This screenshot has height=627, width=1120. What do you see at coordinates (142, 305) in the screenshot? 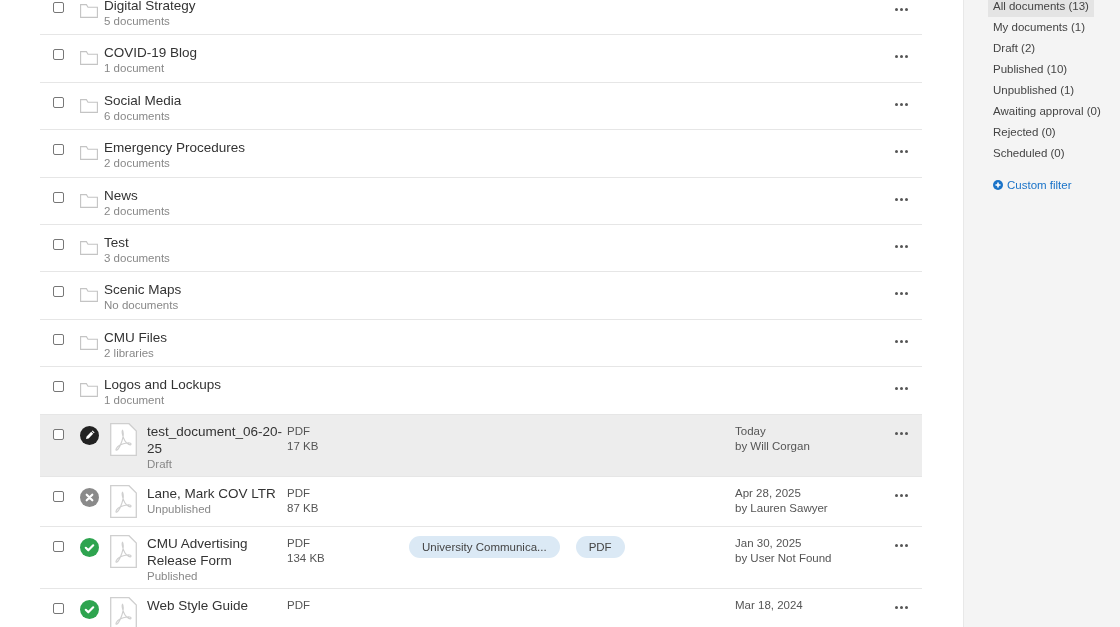
I see `folder-count: No documents` at bounding box center [142, 305].